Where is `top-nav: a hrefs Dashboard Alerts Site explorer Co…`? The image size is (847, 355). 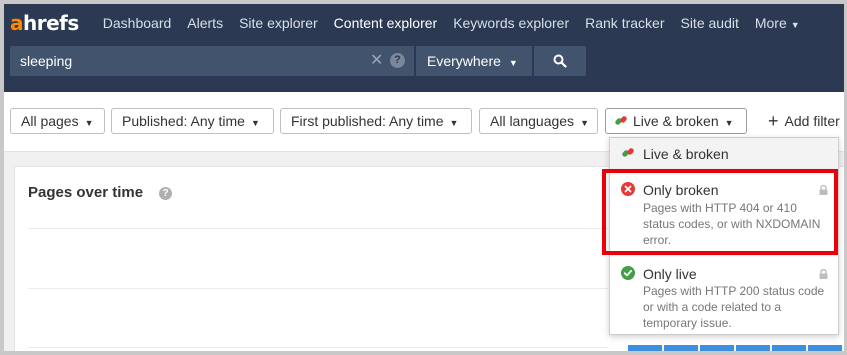
top-nav: a hrefs Dashboard Alerts Site explorer Co… is located at coordinates (424, 23).